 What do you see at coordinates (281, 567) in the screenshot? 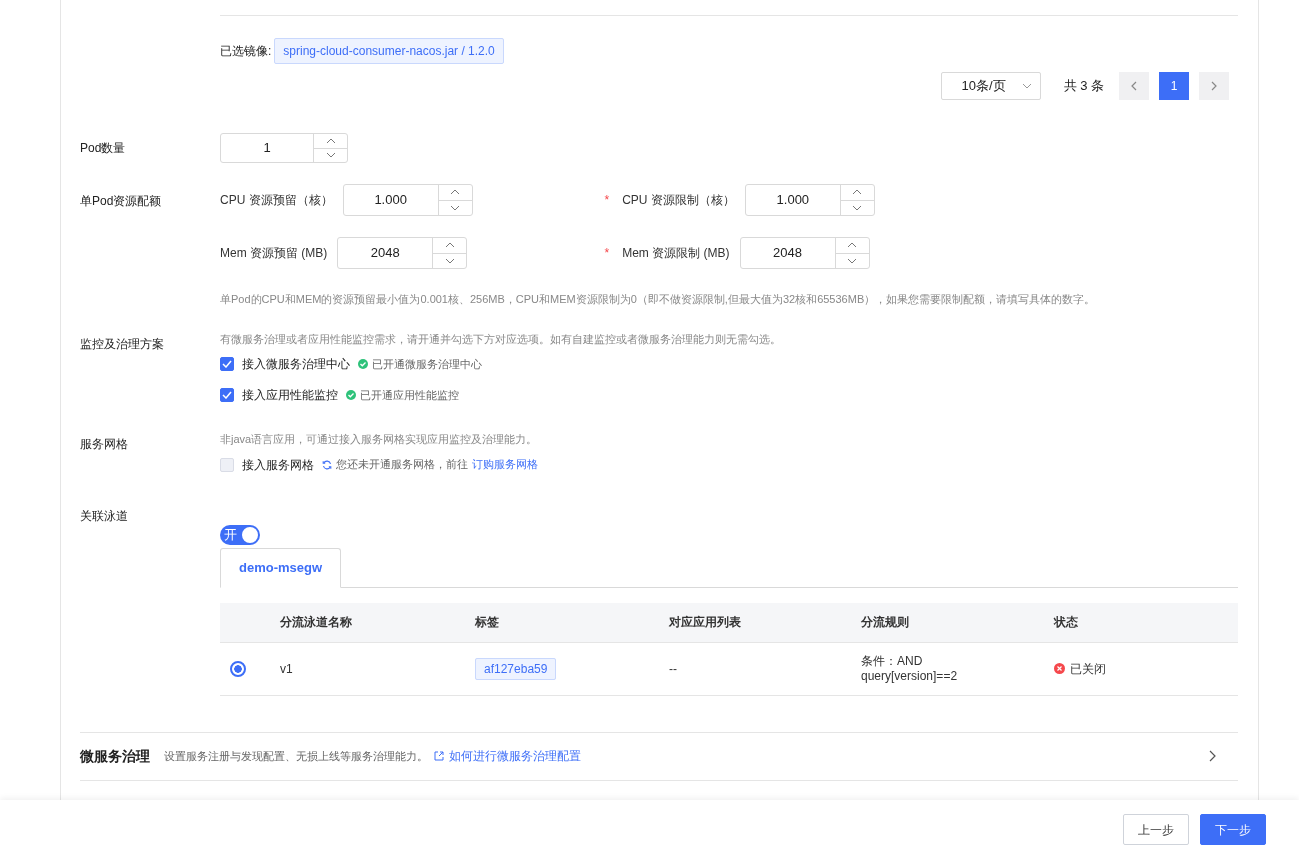
I see `tab: demo-msegw` at bounding box center [281, 567].